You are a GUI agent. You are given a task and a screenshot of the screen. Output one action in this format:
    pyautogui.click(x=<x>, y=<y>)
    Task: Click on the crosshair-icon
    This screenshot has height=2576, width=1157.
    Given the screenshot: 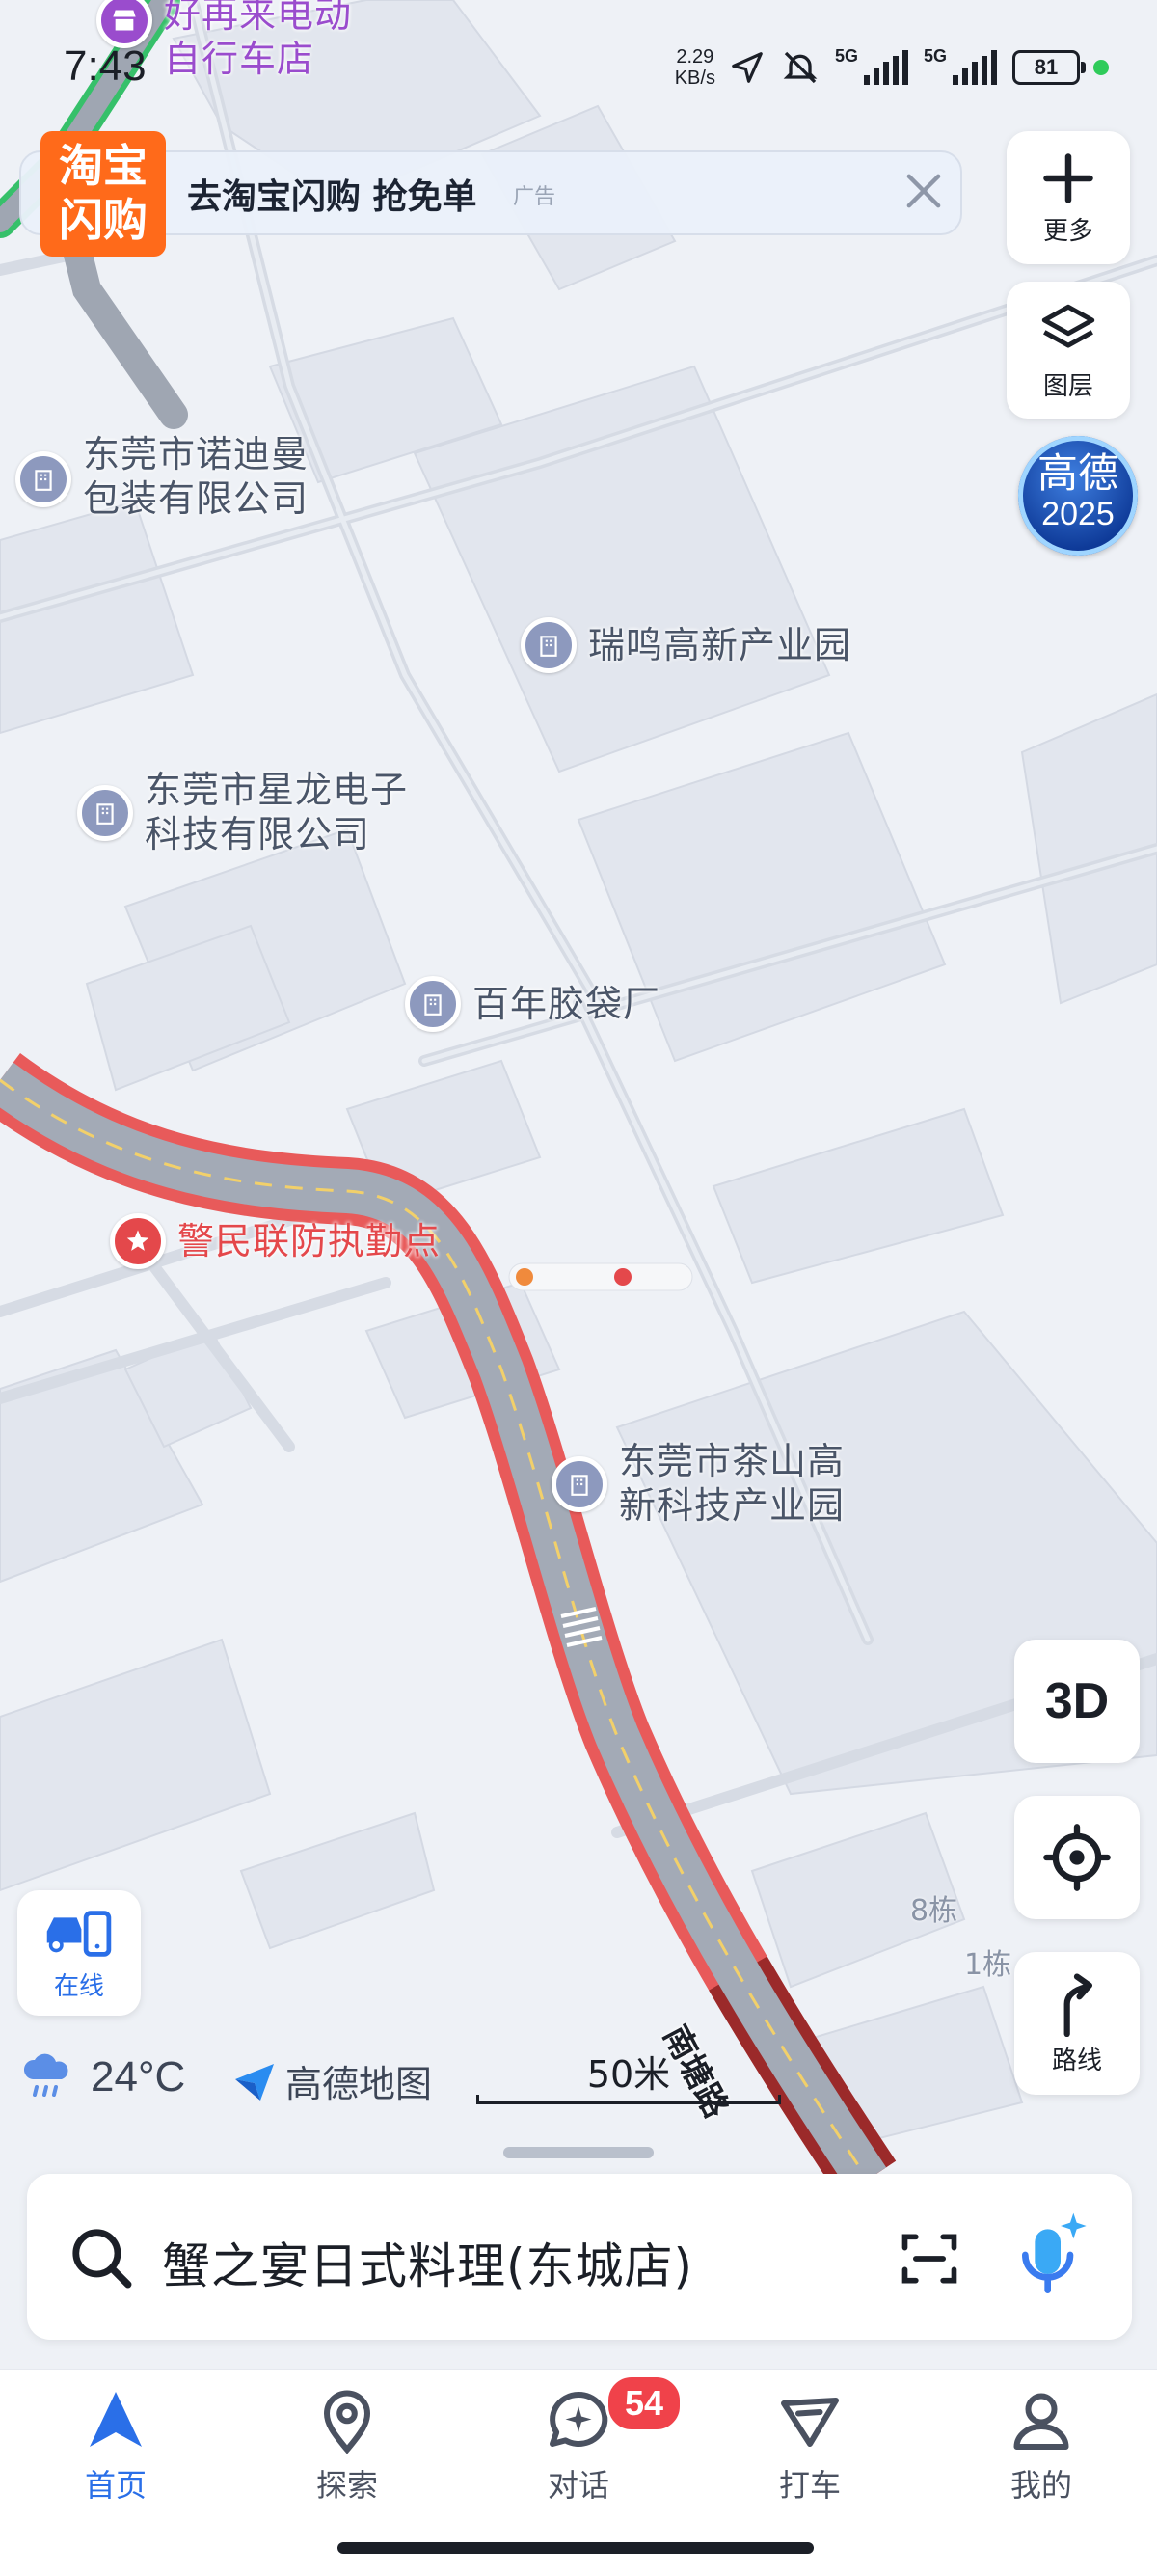 What is the action you would take?
    pyautogui.click(x=1077, y=1857)
    